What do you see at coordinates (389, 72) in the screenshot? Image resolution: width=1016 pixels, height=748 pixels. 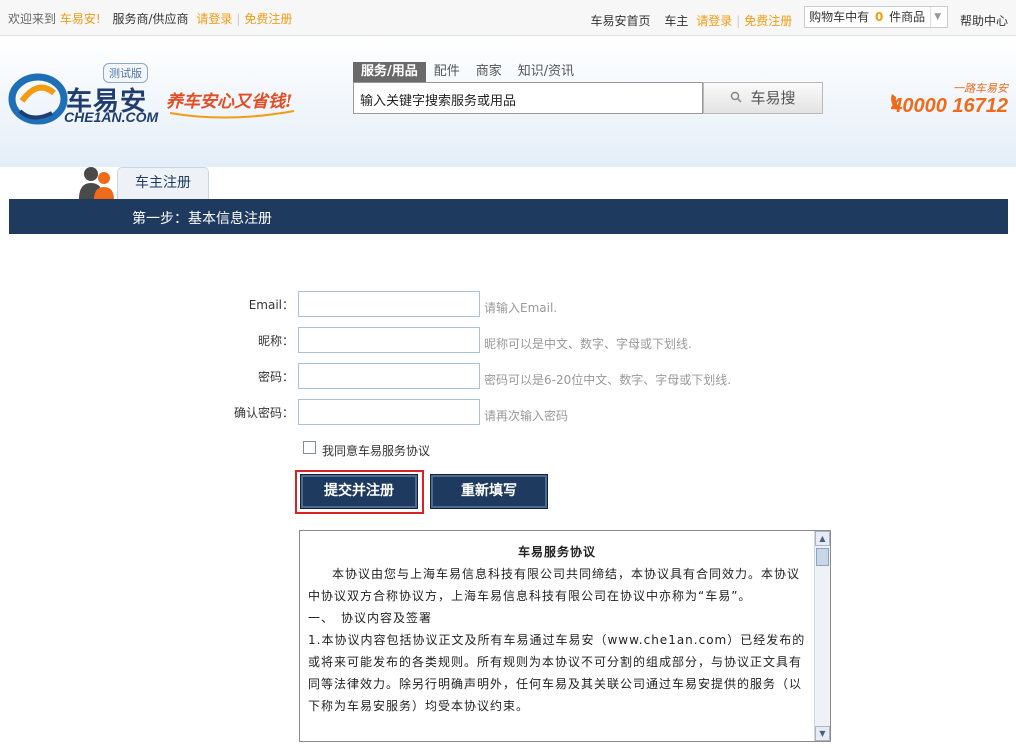 I see `tab-services: 服务/用品` at bounding box center [389, 72].